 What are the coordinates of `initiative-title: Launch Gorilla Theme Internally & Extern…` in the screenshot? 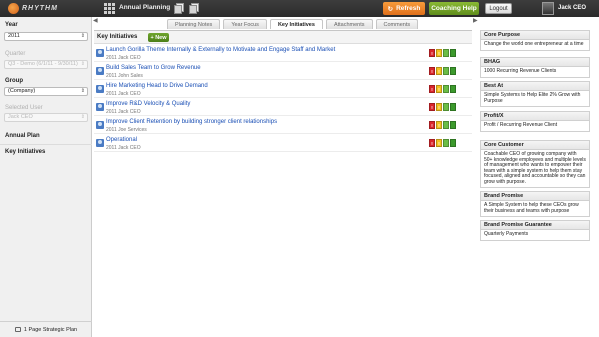 It's located at (220, 50).